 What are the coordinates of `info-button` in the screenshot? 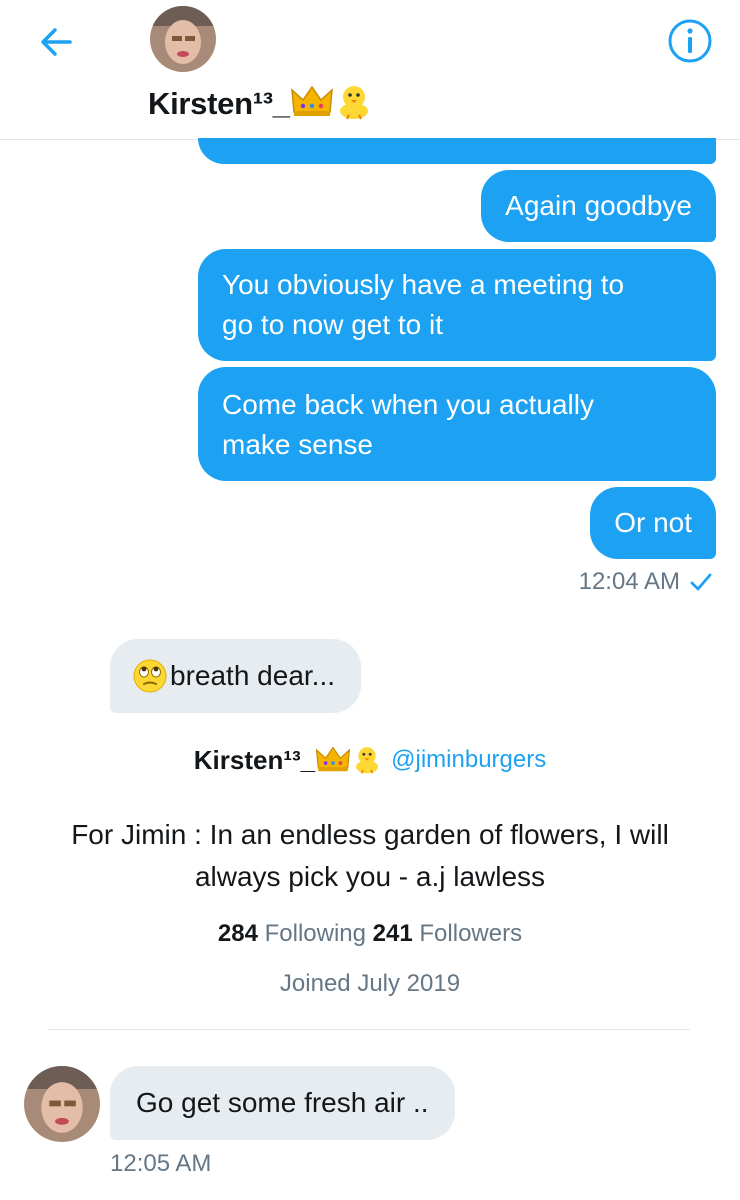 It's located at (690, 41).